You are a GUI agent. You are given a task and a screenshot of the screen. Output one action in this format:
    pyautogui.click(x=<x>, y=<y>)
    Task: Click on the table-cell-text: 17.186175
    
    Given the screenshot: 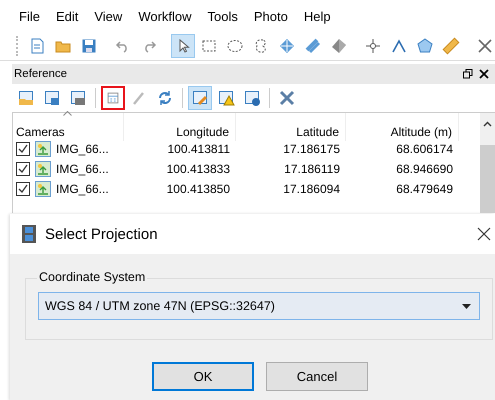 What is the action you would take?
    pyautogui.click(x=311, y=149)
    